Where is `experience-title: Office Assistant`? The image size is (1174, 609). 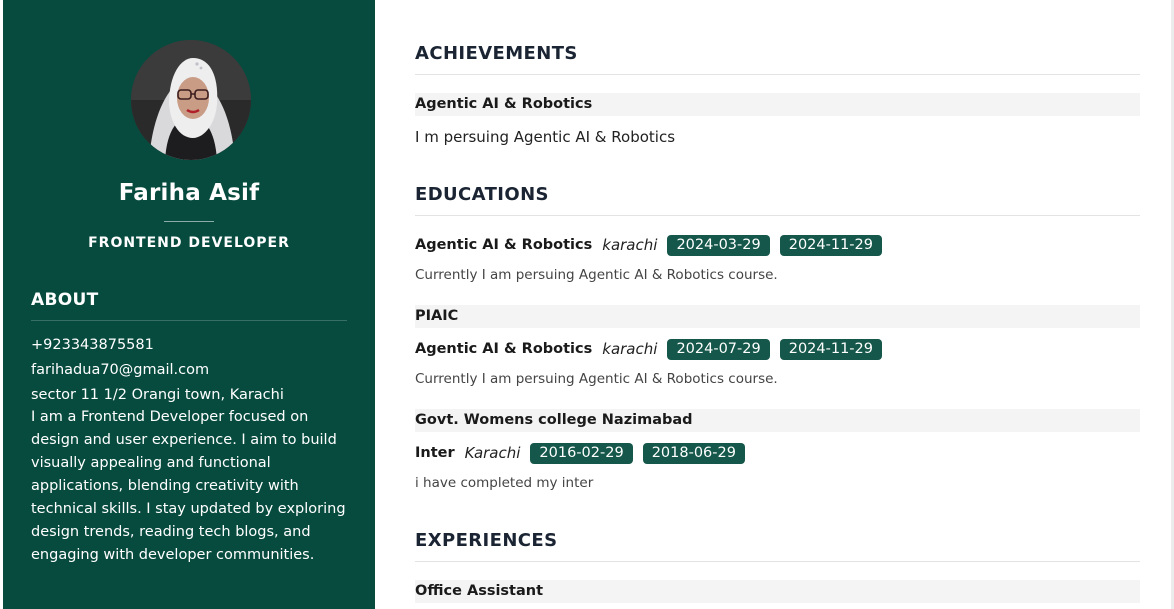
experience-title: Office Assistant is located at coordinates (479, 591).